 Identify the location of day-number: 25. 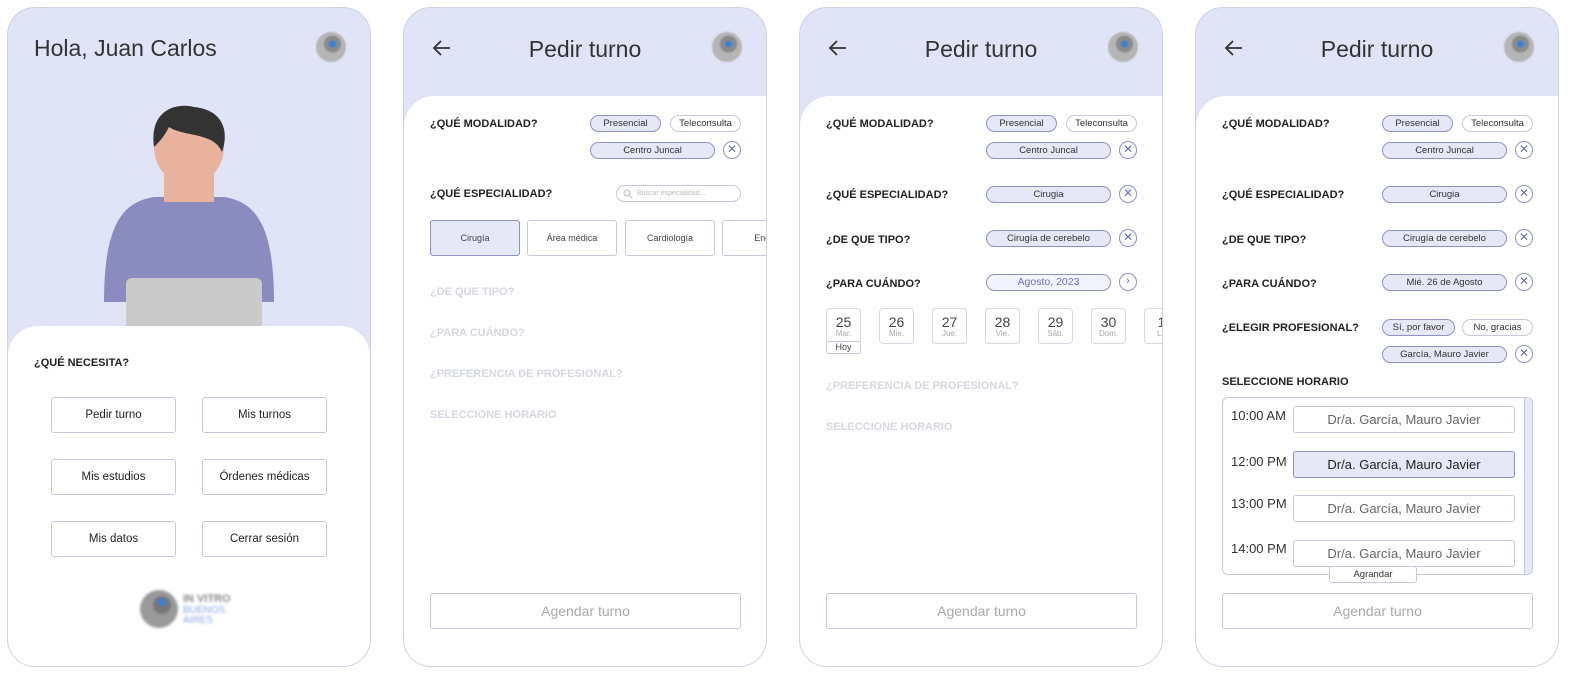
(843, 322).